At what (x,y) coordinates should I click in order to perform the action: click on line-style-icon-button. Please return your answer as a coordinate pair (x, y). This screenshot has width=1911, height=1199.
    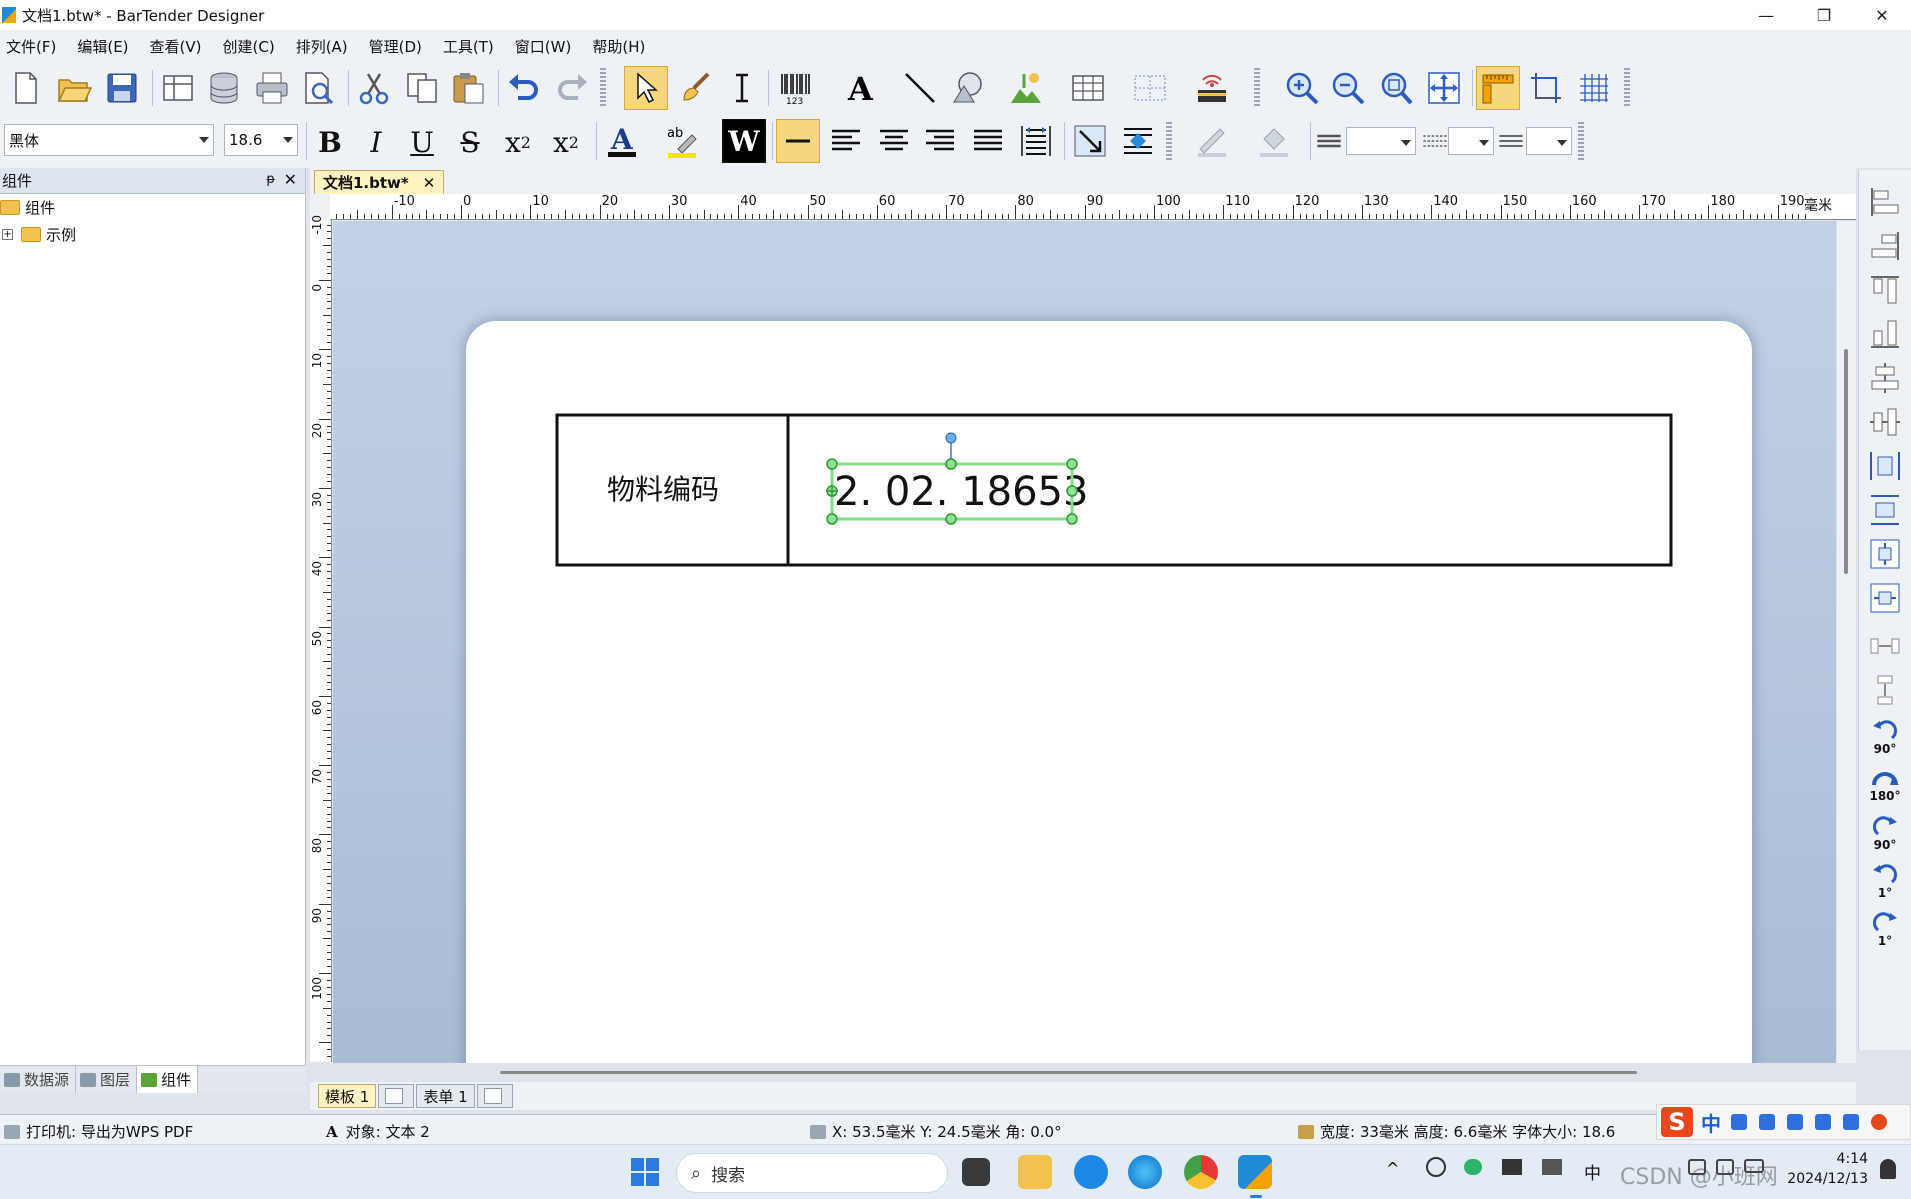
    Looking at the image, I should click on (1435, 141).